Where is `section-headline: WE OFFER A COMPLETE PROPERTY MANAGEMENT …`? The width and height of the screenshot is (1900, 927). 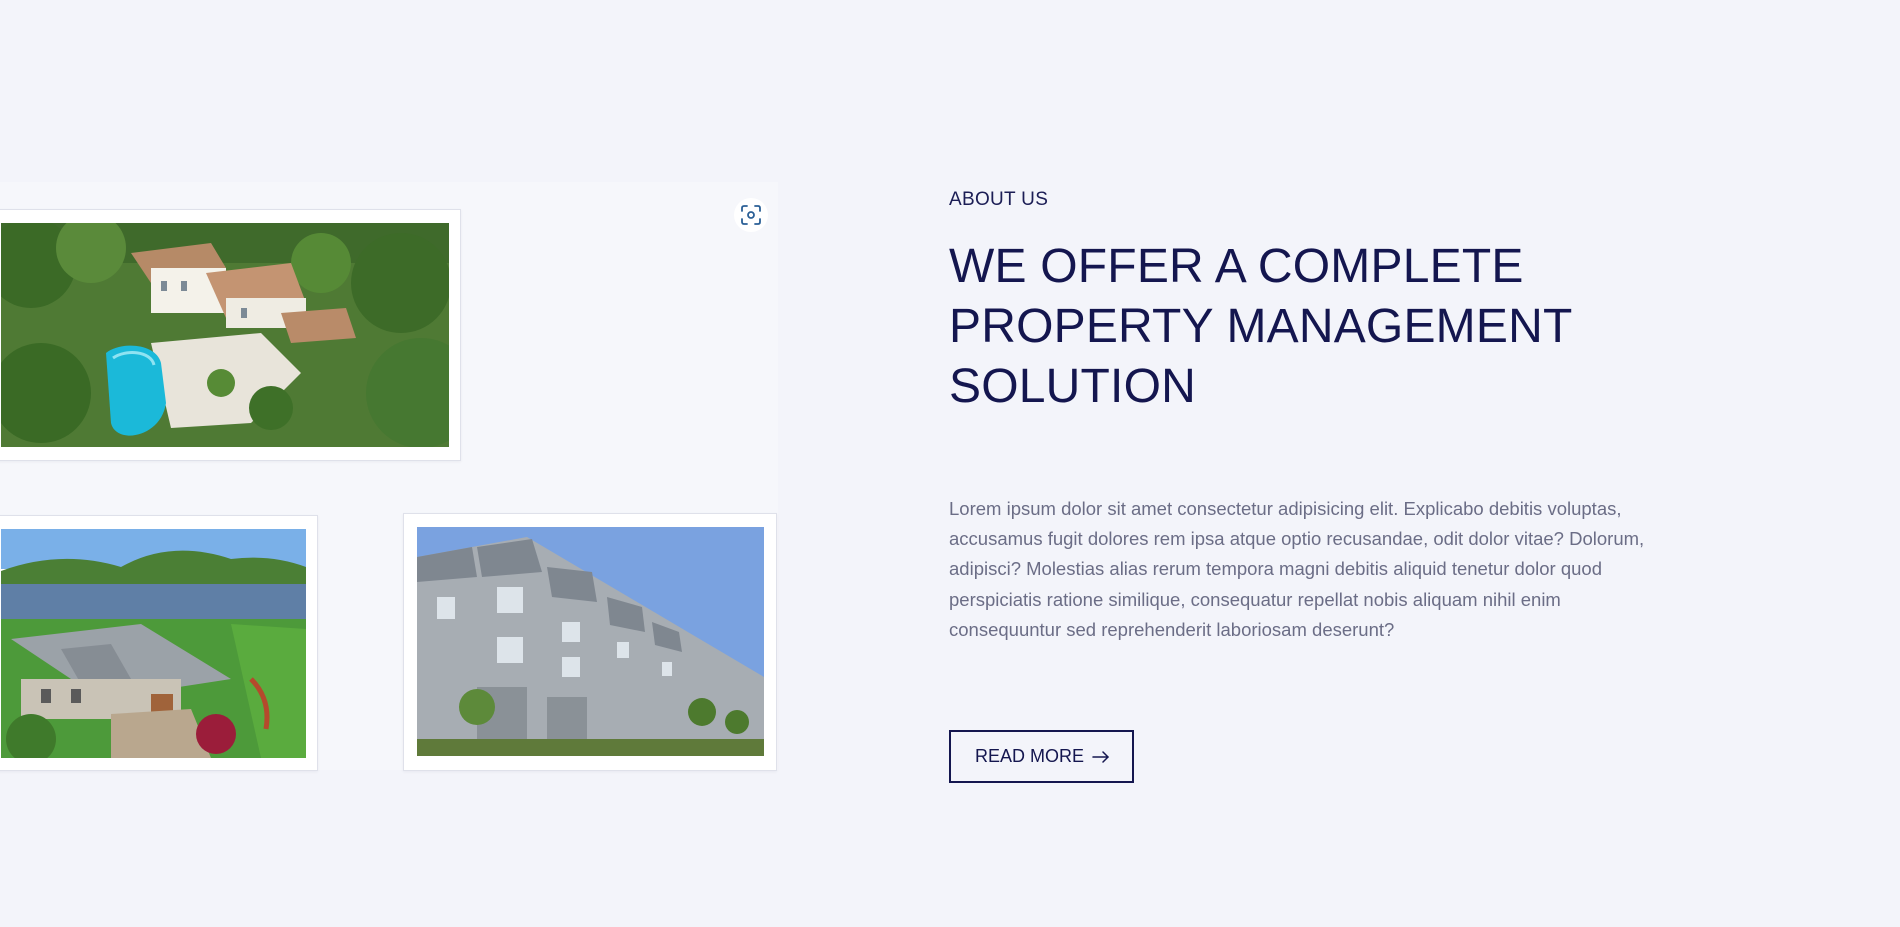 section-headline: WE OFFER A COMPLETE PROPERTY MANAGEMENT … is located at coordinates (1309, 327).